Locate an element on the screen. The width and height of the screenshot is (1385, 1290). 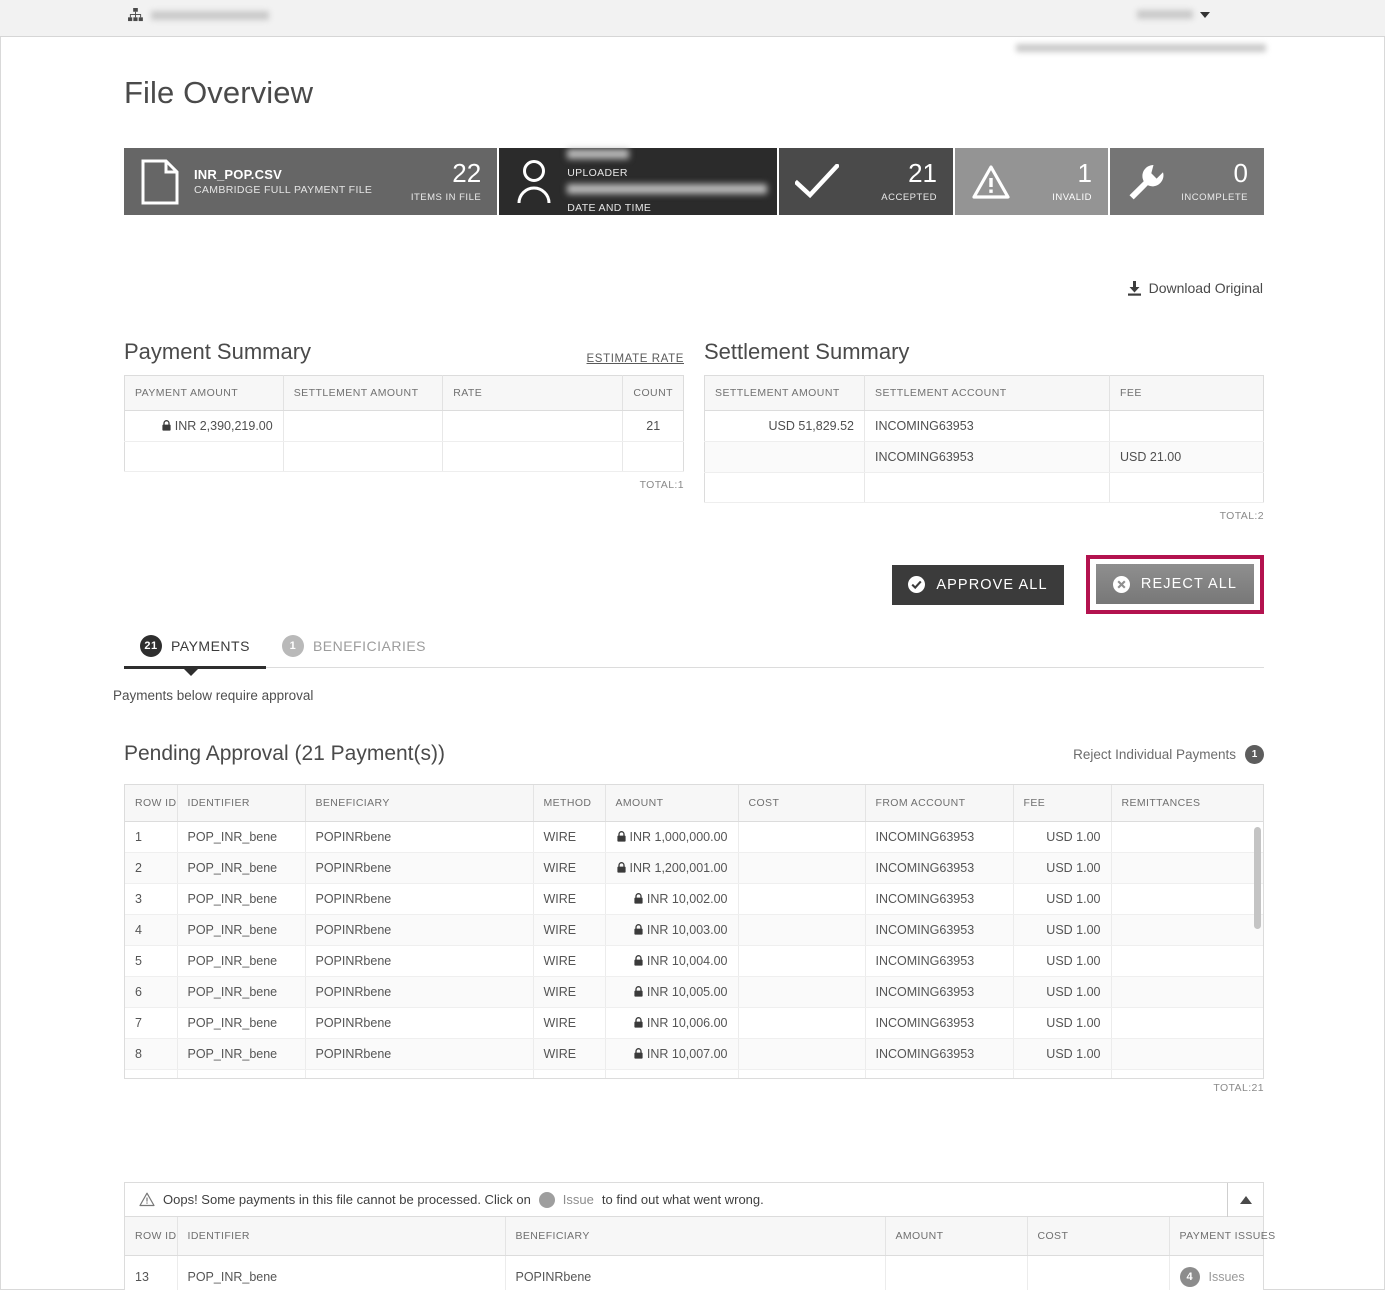
col-payment-issues: PAYMENT ISSUES is located at coordinates (1222, 1236).